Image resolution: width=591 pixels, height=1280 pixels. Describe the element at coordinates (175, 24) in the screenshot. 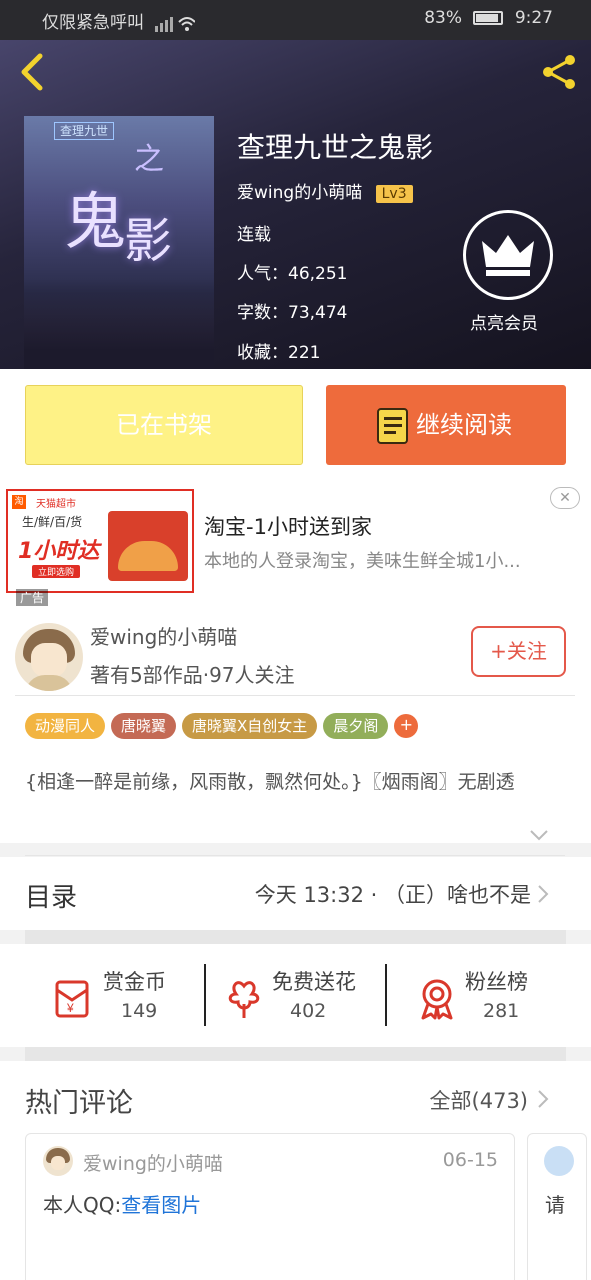

I see `signal-icon` at that location.